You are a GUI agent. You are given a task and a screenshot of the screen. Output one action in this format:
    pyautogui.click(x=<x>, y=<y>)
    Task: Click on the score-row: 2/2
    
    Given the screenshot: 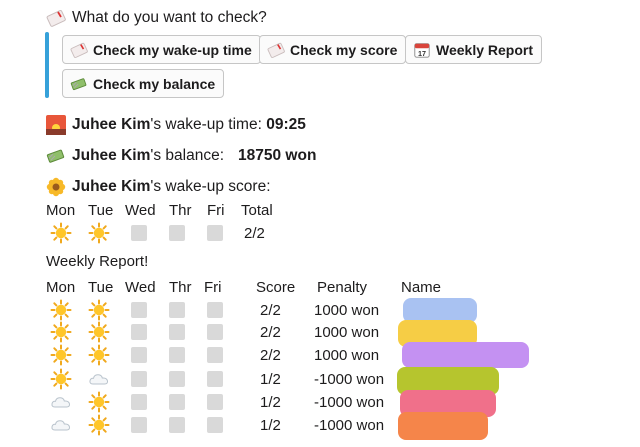 What is the action you would take?
    pyautogui.click(x=320, y=233)
    